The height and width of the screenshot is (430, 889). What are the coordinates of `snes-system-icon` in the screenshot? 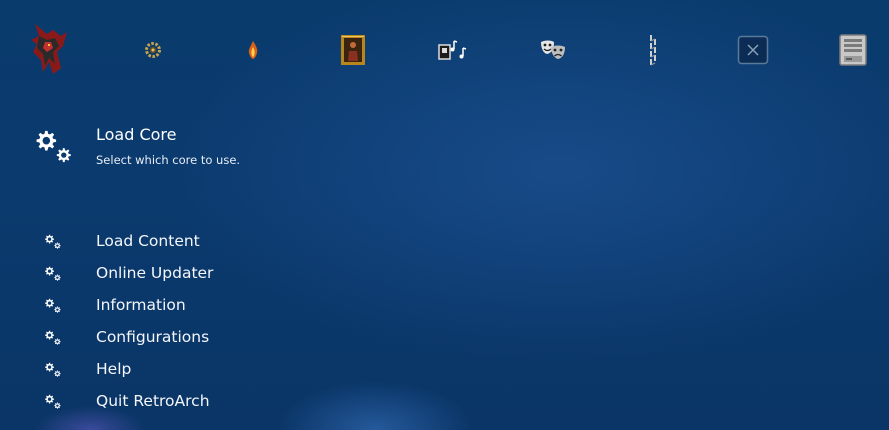 It's located at (853, 50).